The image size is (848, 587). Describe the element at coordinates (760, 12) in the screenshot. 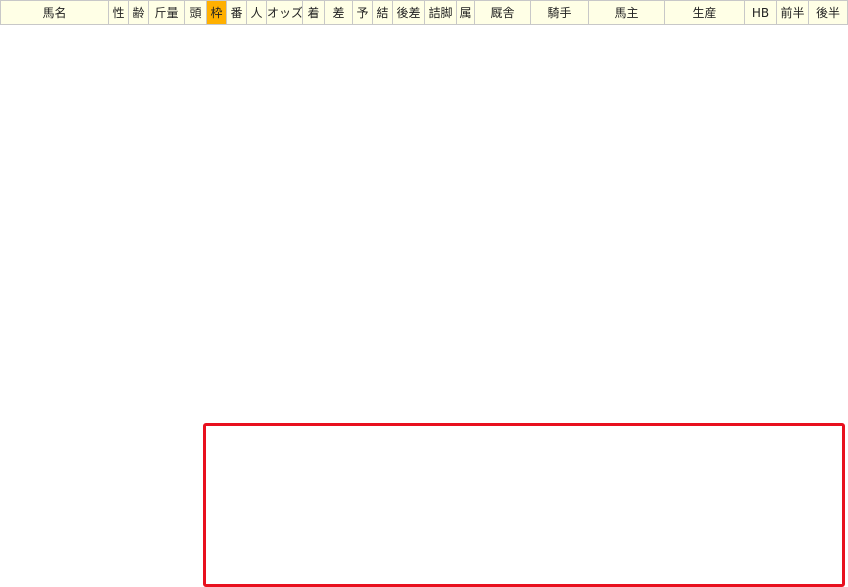

I see `col-header-hb: HB` at that location.